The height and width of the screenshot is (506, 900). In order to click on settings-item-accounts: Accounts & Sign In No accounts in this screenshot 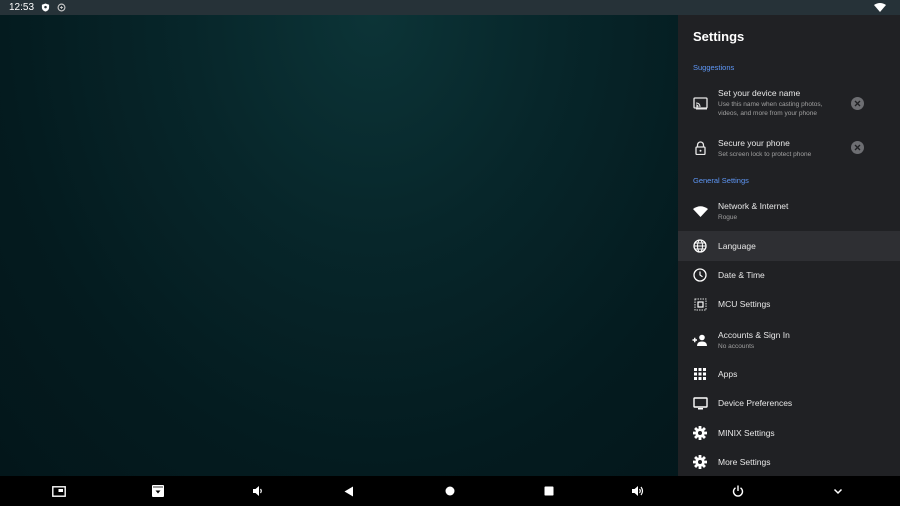, I will do `click(789, 340)`.